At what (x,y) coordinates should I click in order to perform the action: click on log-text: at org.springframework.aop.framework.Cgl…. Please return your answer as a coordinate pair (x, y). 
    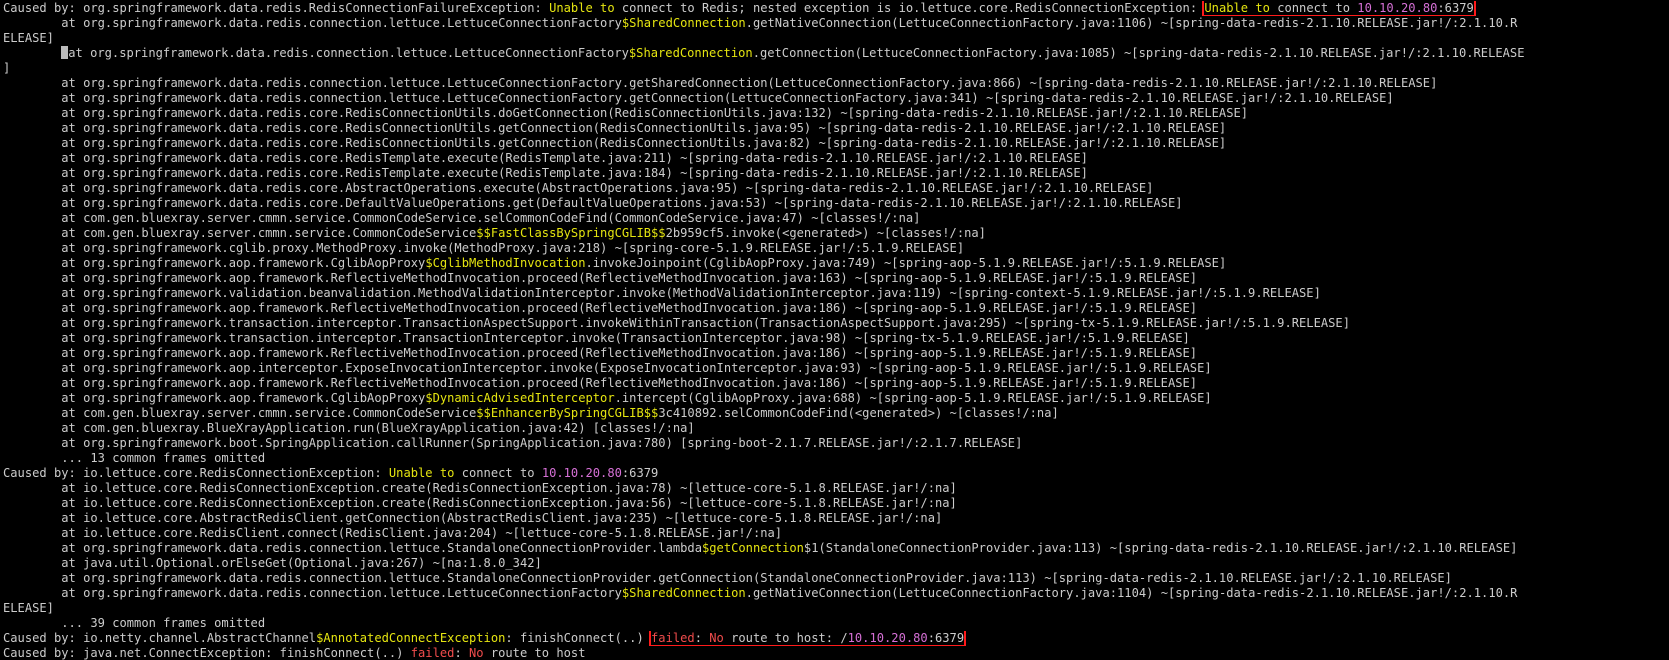
    Looking at the image, I should click on (214, 263).